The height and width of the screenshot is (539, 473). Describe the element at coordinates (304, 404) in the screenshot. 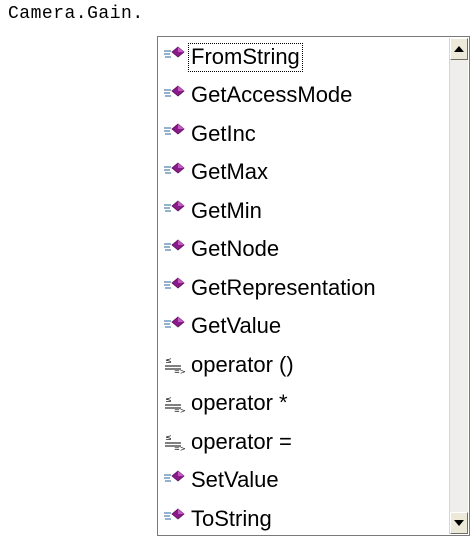

I see `list-item: ≤ => operator *` at that location.